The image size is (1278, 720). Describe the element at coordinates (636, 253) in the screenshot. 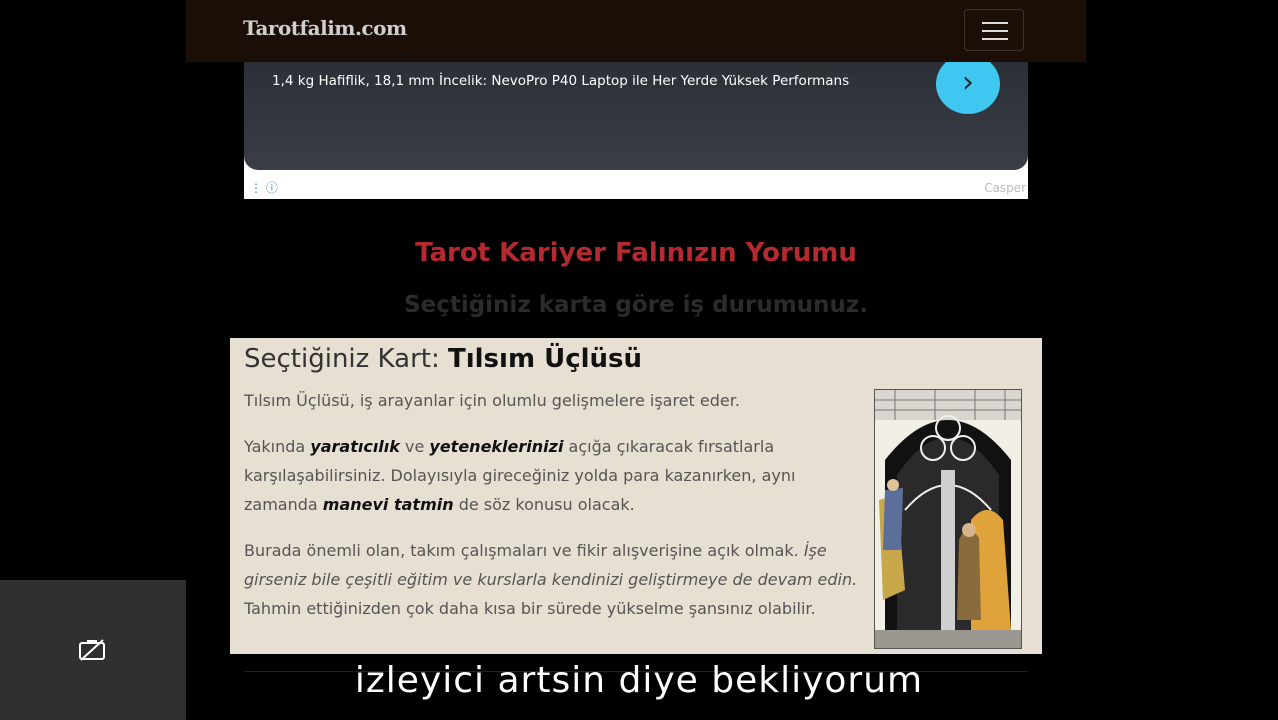

I see `page-title: Tarot Kariyer Falınızın Yorumu` at that location.